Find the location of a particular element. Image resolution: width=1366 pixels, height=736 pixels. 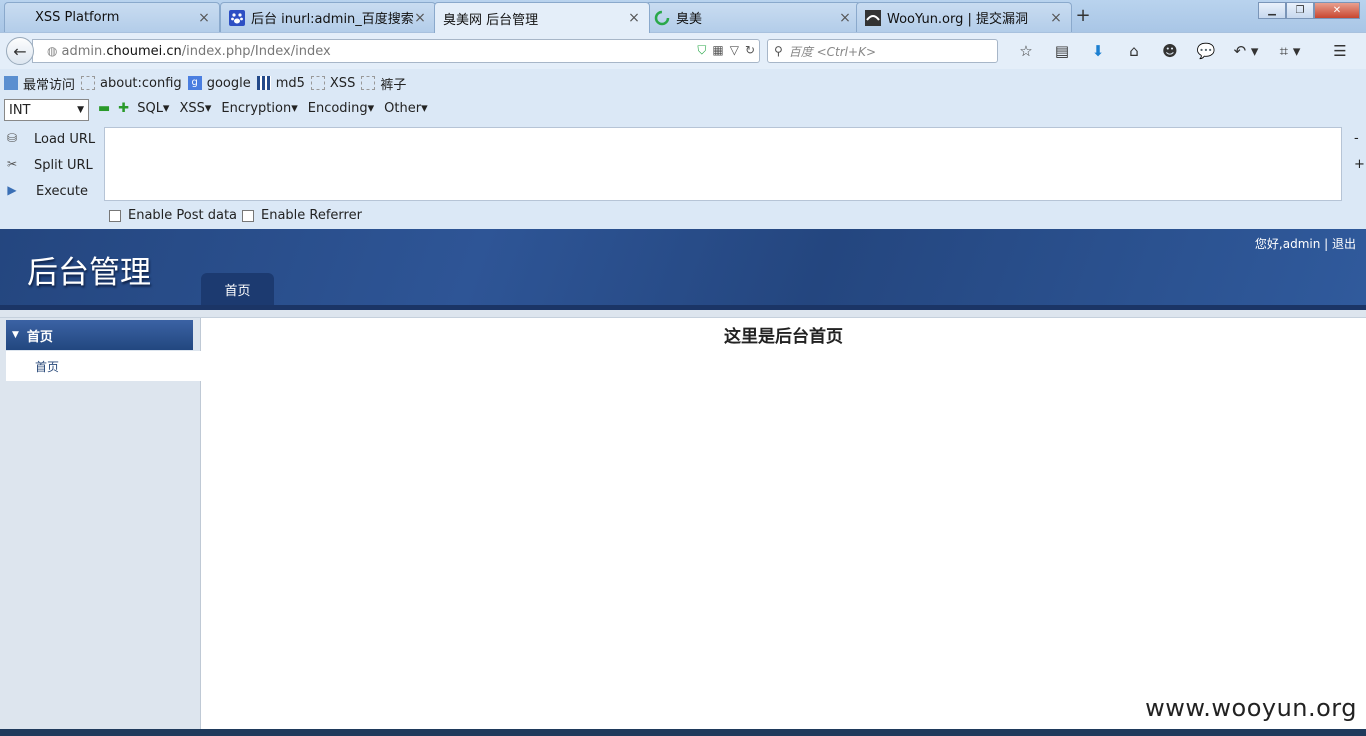

sidebar-section-header: ▼ 首页 is located at coordinates (99, 335).